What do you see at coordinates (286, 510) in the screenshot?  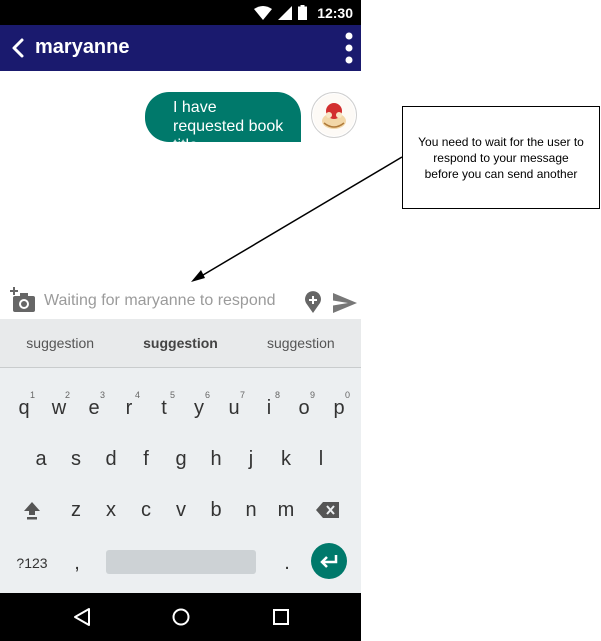 I see `key-m: m` at bounding box center [286, 510].